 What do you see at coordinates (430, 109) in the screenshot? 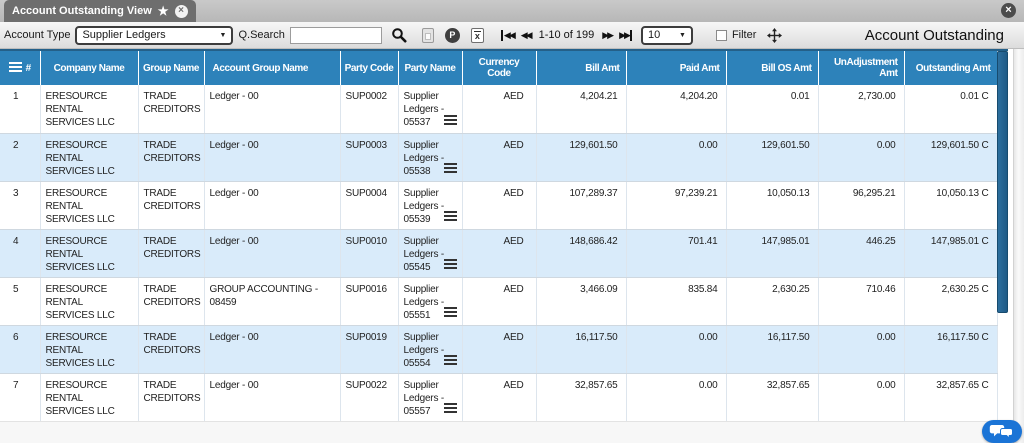
I see `cell-party-name: Supplier Ledgers - 05537` at bounding box center [430, 109].